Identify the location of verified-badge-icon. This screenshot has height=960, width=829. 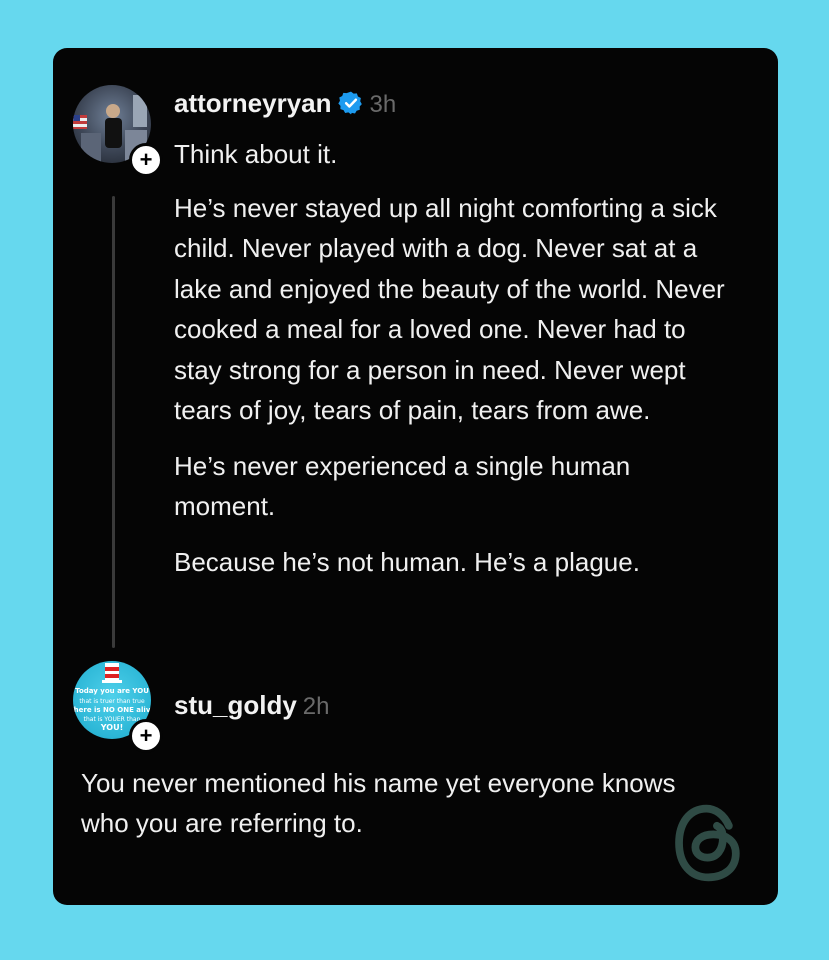
(349, 103).